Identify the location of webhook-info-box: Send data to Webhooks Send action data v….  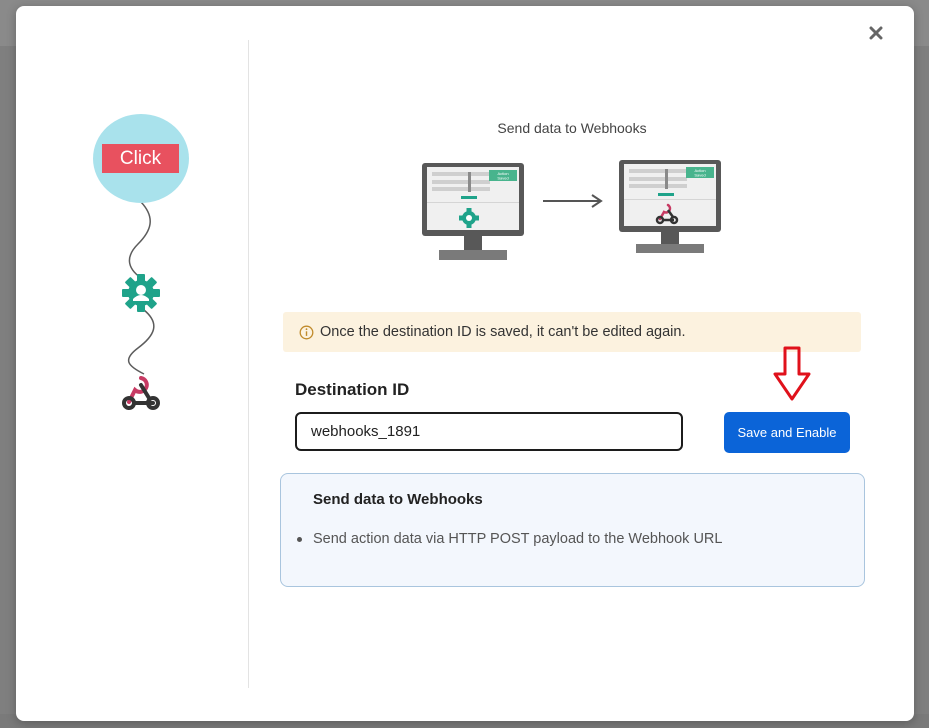
(572, 530).